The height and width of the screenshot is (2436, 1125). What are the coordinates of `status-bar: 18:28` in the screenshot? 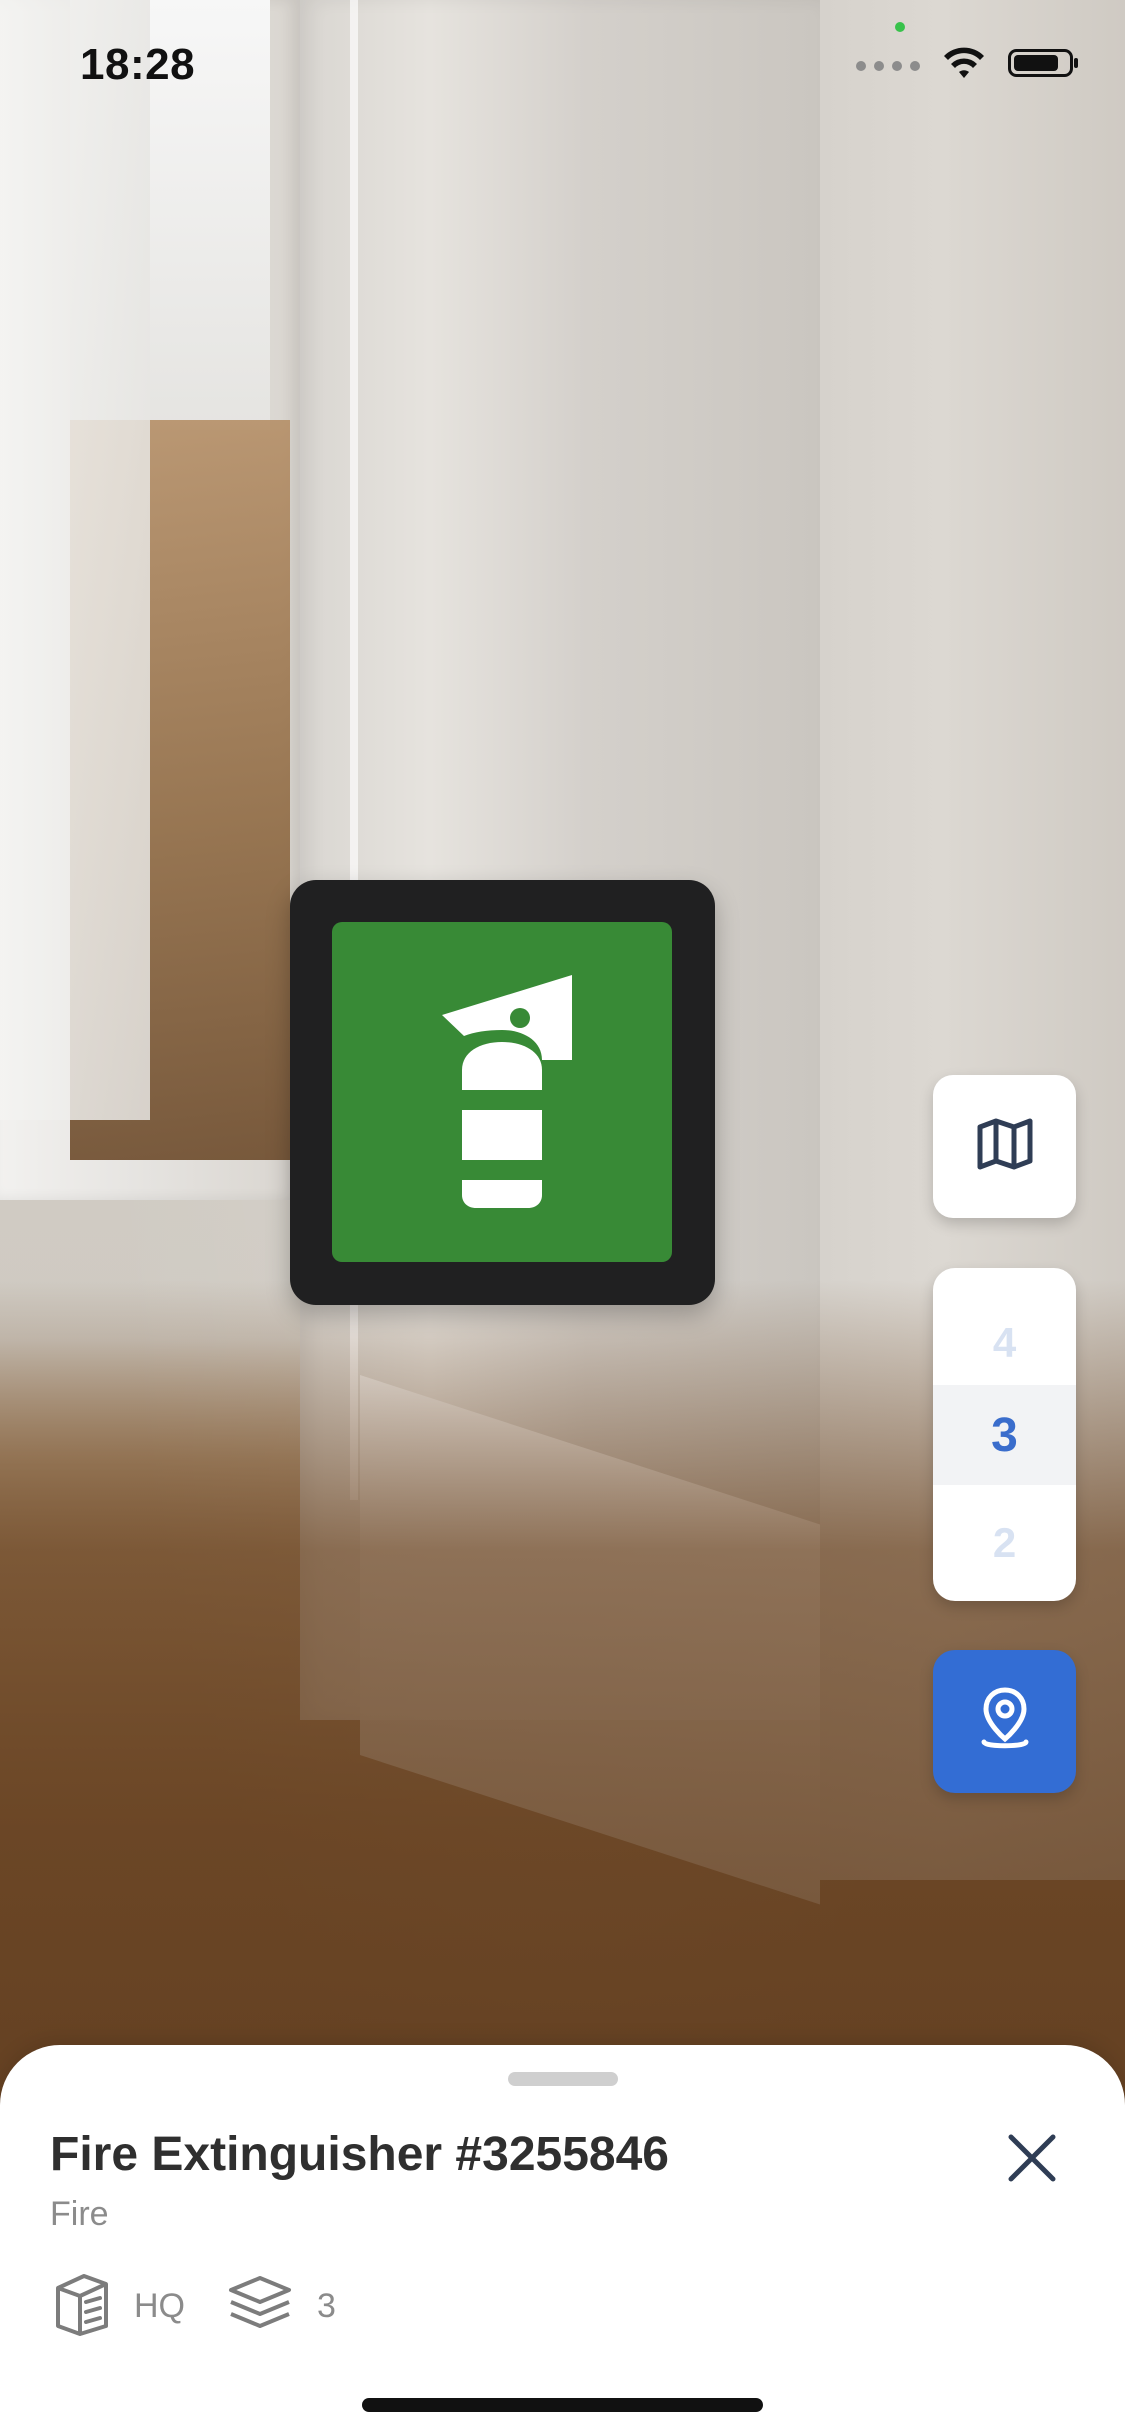 It's located at (562, 65).